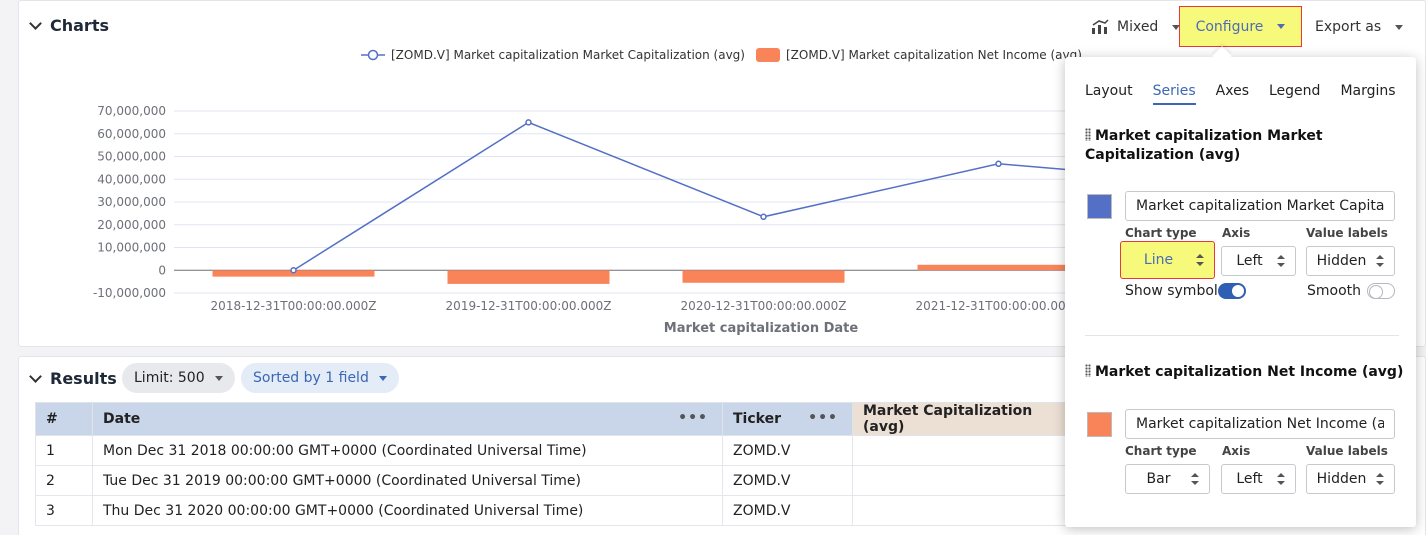 The image size is (1426, 535). I want to click on y-tick-label: 30,000,000, so click(131, 202).